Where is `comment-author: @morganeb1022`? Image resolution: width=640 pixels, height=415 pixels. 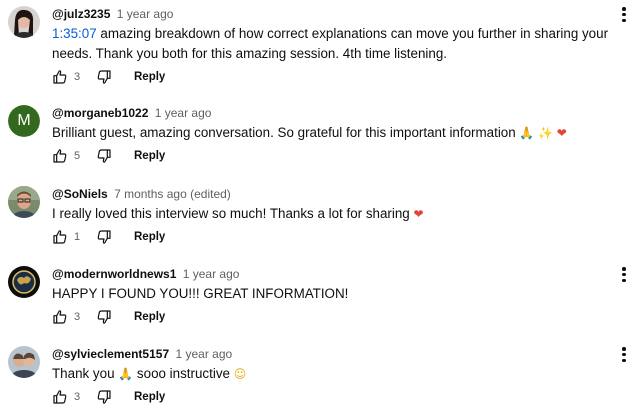 comment-author: @morganeb1022 is located at coordinates (100, 113).